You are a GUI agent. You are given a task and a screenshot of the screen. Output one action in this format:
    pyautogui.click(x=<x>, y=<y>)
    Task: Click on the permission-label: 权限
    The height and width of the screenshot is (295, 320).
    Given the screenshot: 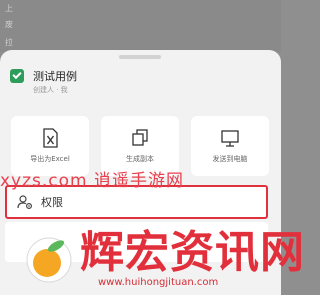 What is the action you would take?
    pyautogui.click(x=52, y=202)
    